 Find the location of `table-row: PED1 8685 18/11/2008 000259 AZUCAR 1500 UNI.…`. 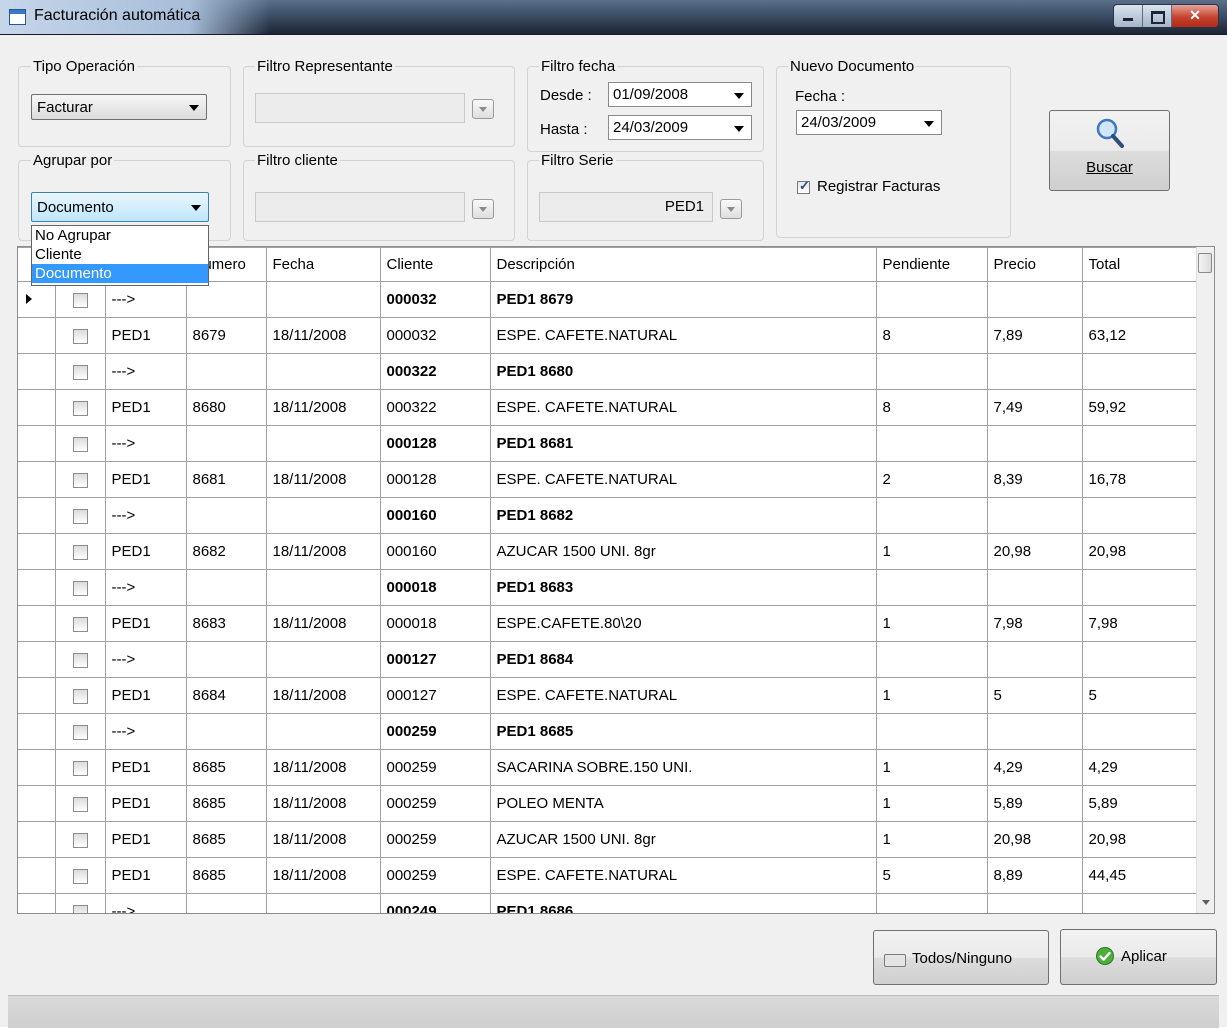

table-row: PED1 8685 18/11/2008 000259 AZUCAR 1500 UNI.… is located at coordinates (609, 839).